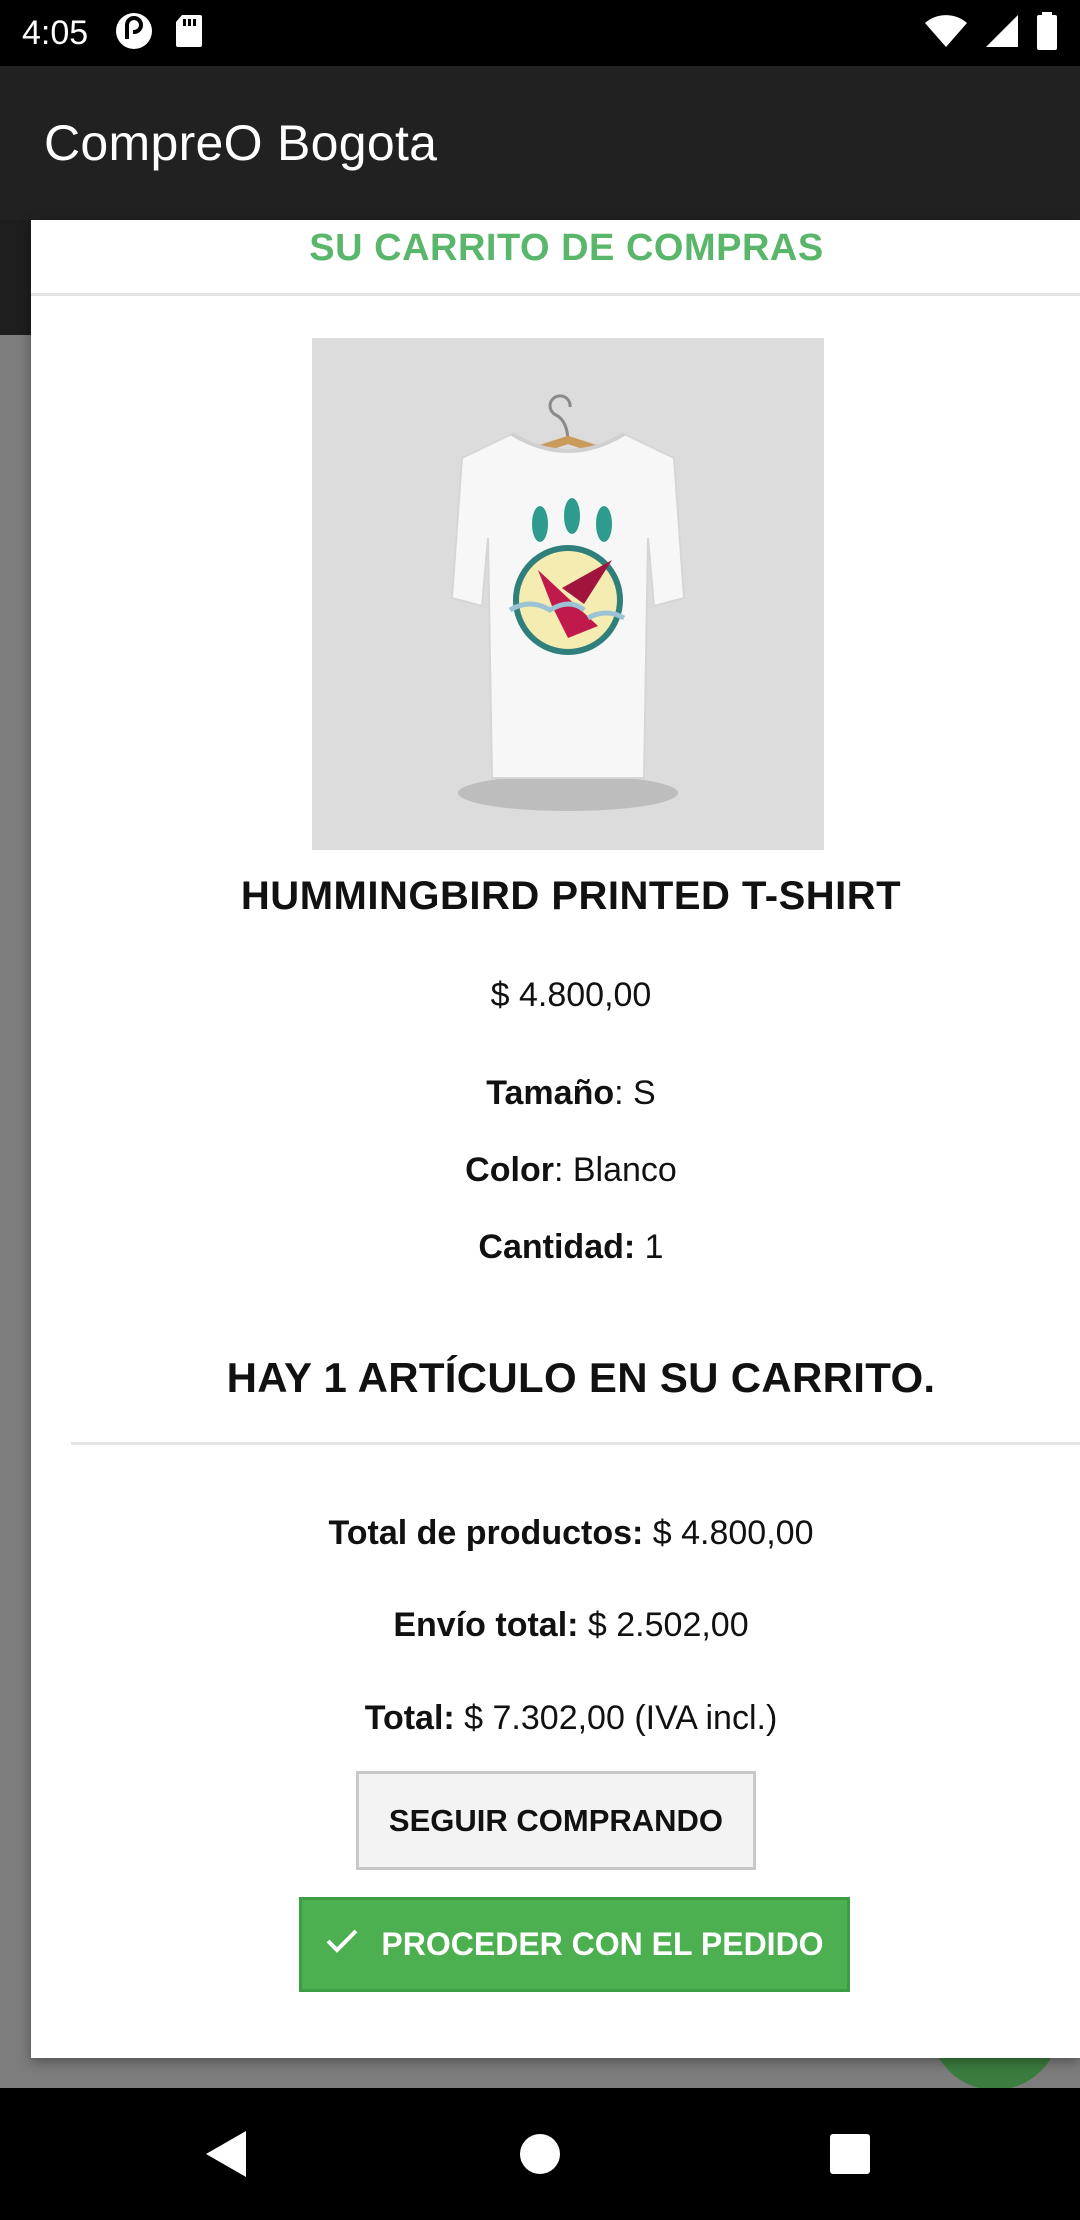 The image size is (1080, 2220). I want to click on products-total: Total de productos: $ 4.800,00, so click(571, 1533).